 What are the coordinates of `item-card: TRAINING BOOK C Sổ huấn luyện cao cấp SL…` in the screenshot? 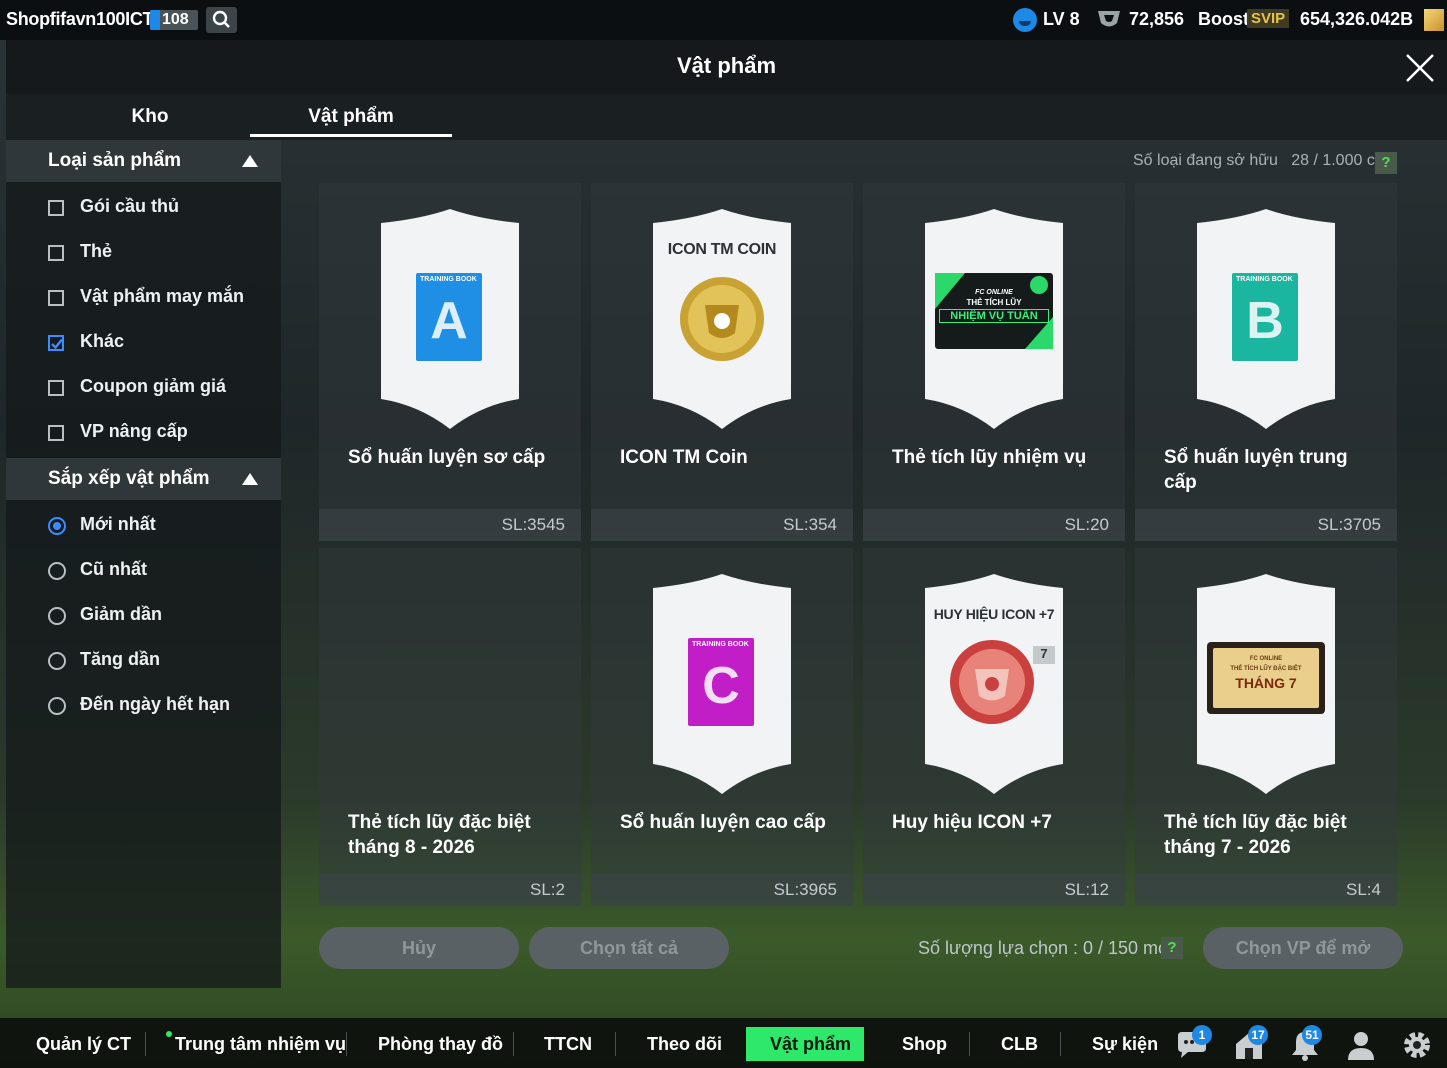 It's located at (722, 727).